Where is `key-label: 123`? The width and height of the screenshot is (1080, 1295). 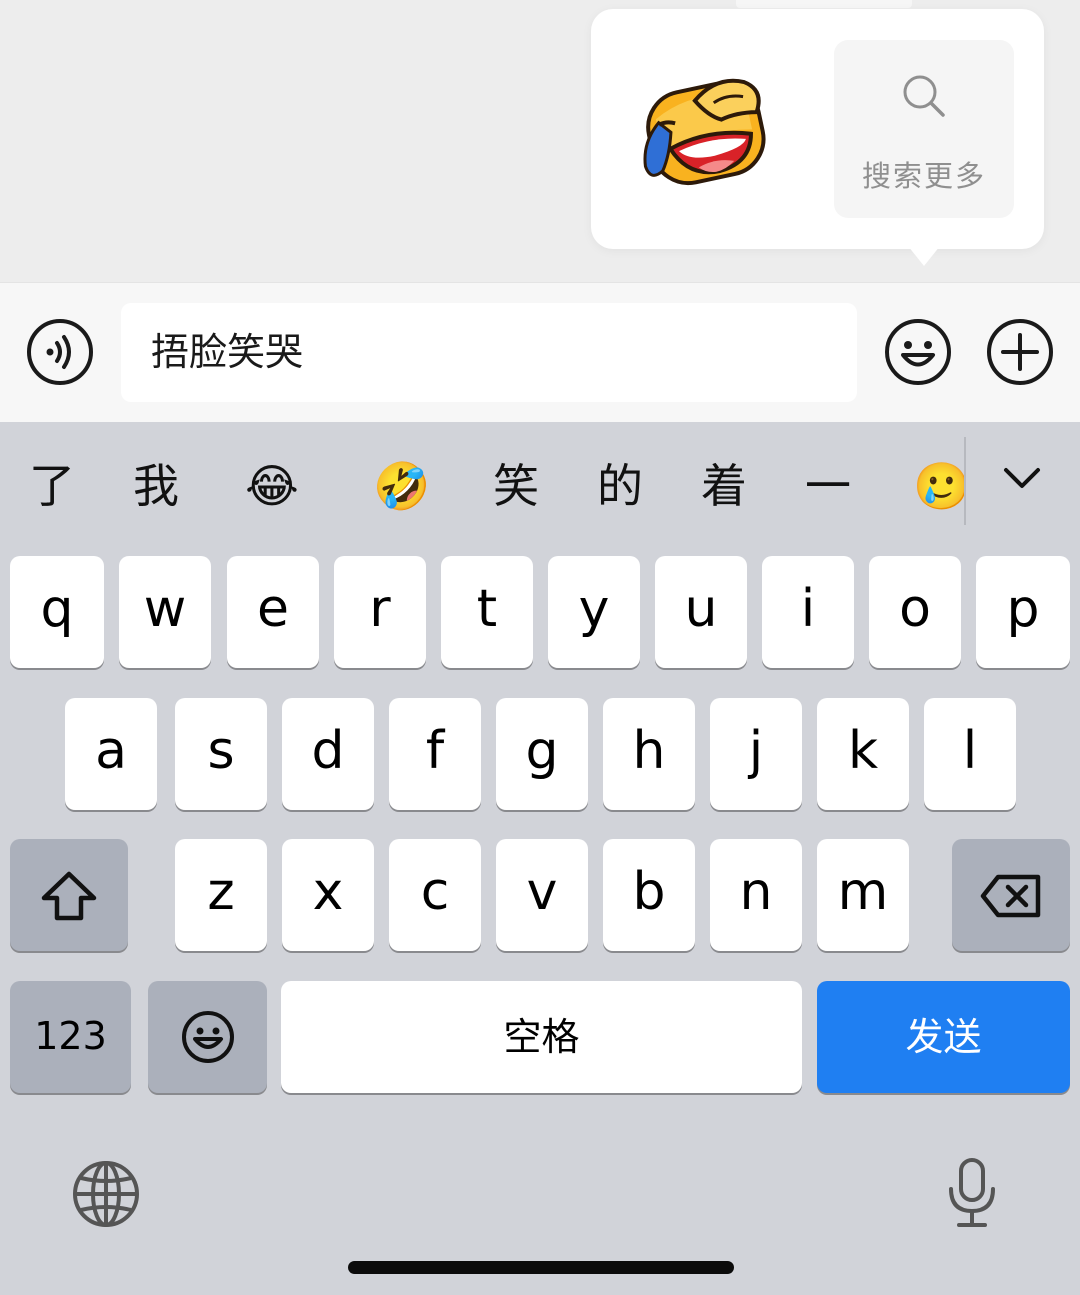
key-label: 123 is located at coordinates (70, 1036).